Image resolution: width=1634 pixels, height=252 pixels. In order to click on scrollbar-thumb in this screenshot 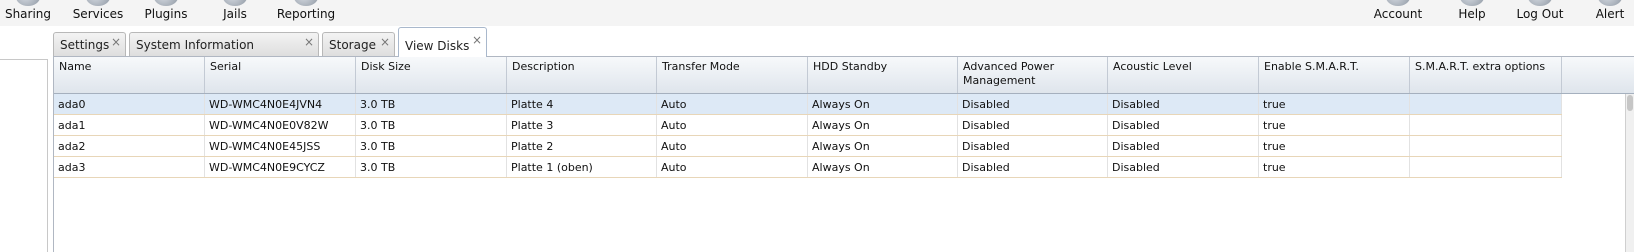, I will do `click(1630, 103)`.